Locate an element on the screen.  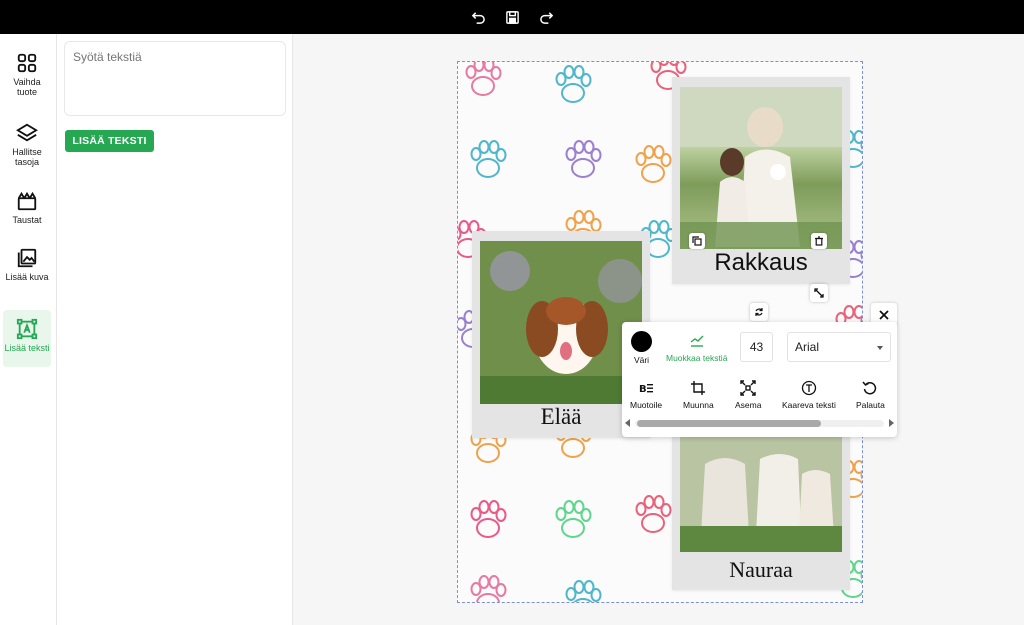
resize-icon is located at coordinates (819, 293).